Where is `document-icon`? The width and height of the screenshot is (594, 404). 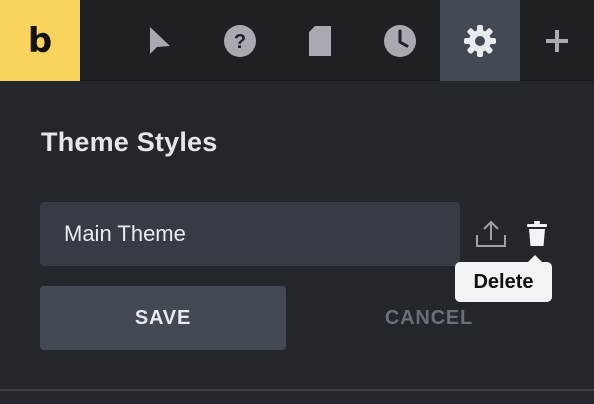 document-icon is located at coordinates (320, 40).